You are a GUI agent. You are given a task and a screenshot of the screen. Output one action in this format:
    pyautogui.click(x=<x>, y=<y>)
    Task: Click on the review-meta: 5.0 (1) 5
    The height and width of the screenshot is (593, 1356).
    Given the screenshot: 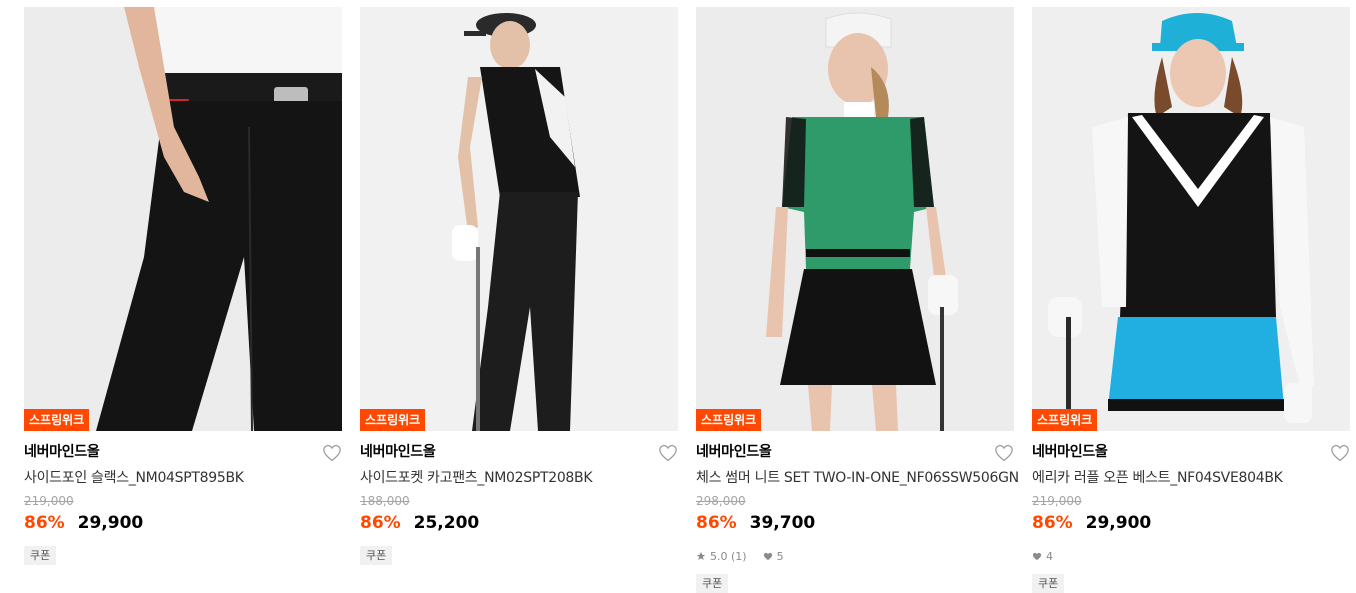 What is the action you would take?
    pyautogui.click(x=855, y=556)
    